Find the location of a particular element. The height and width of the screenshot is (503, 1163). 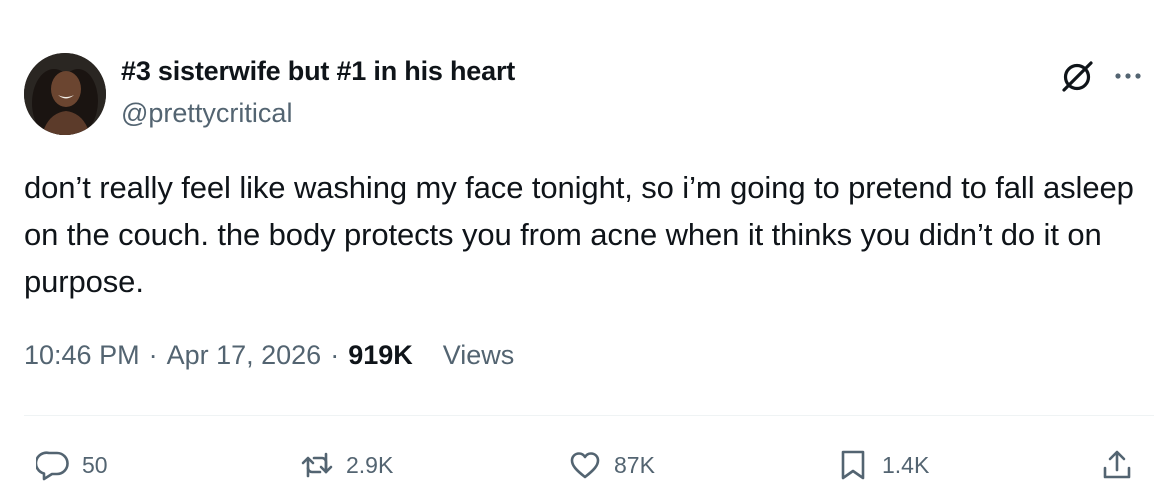

more-options-icon is located at coordinates (1128, 76).